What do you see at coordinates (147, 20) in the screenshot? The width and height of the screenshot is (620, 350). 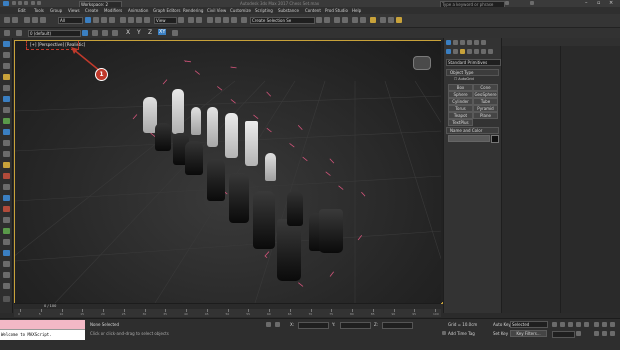 I see `placement-icon` at bounding box center [147, 20].